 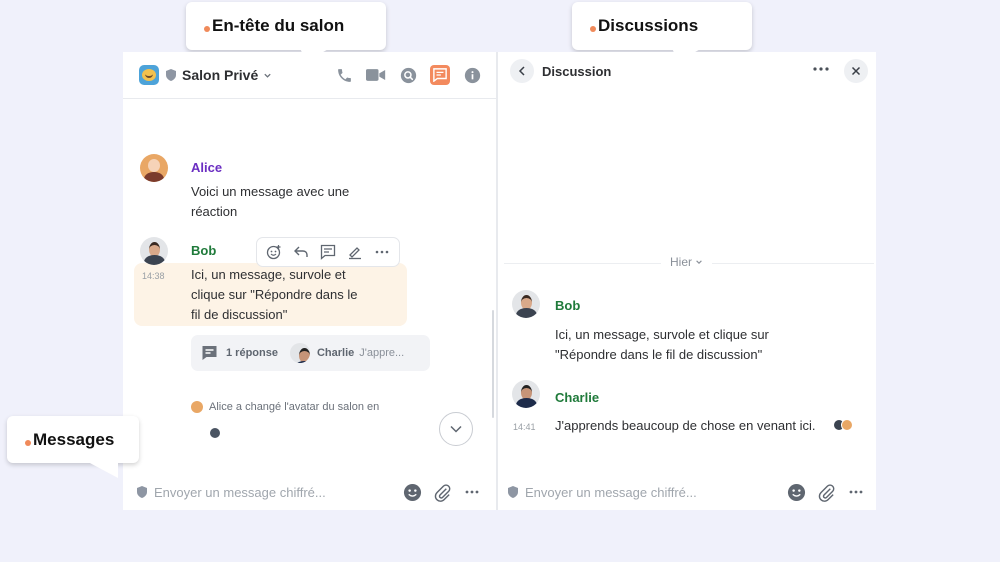 I want to click on callout-messages-label: Messages, so click(x=74, y=439).